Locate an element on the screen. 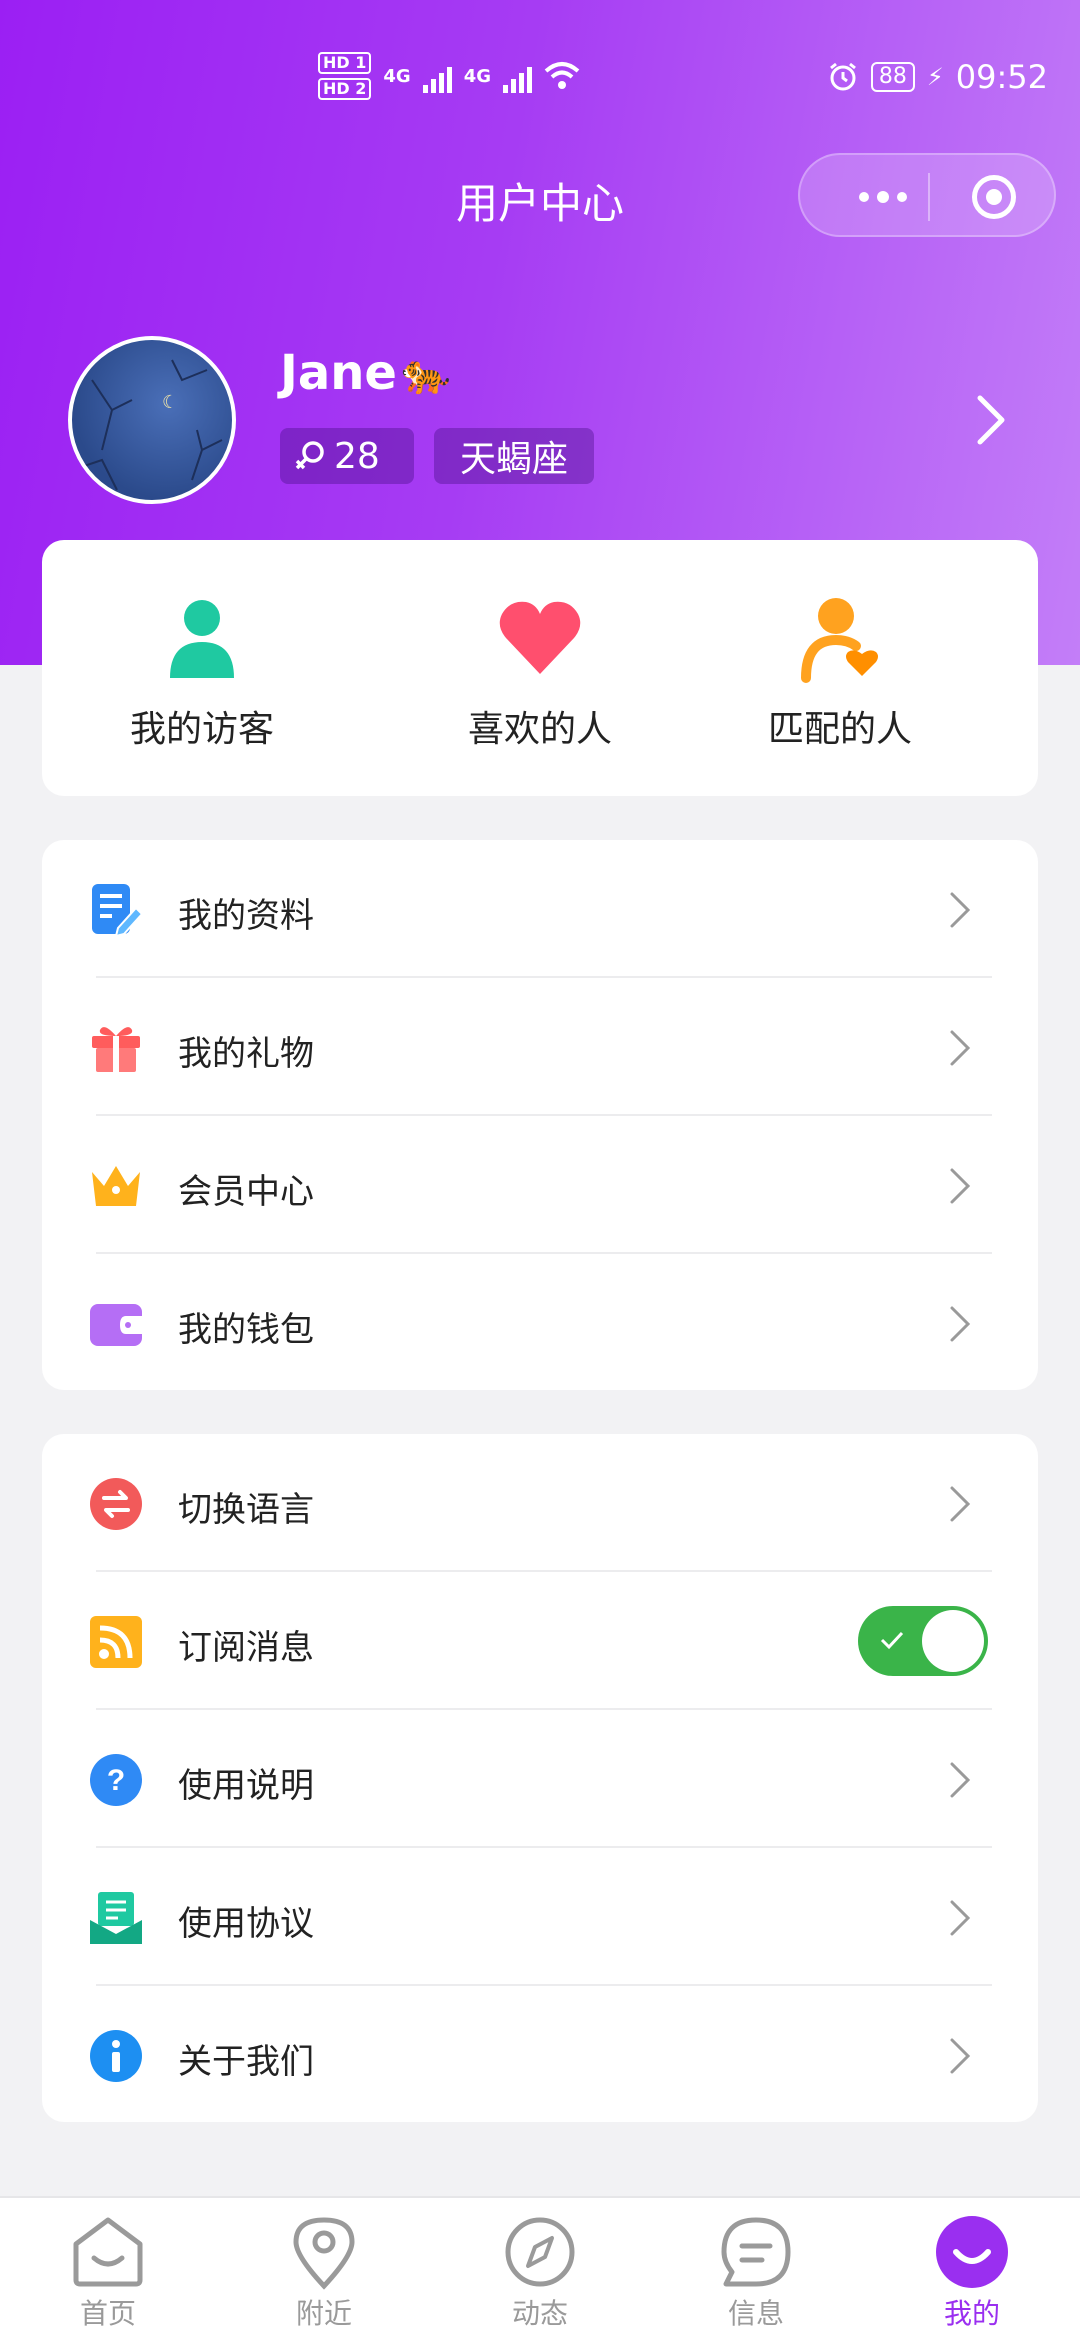 This screenshot has height=2340, width=1080. hd-indicator-1: HD 1 is located at coordinates (345, 63).